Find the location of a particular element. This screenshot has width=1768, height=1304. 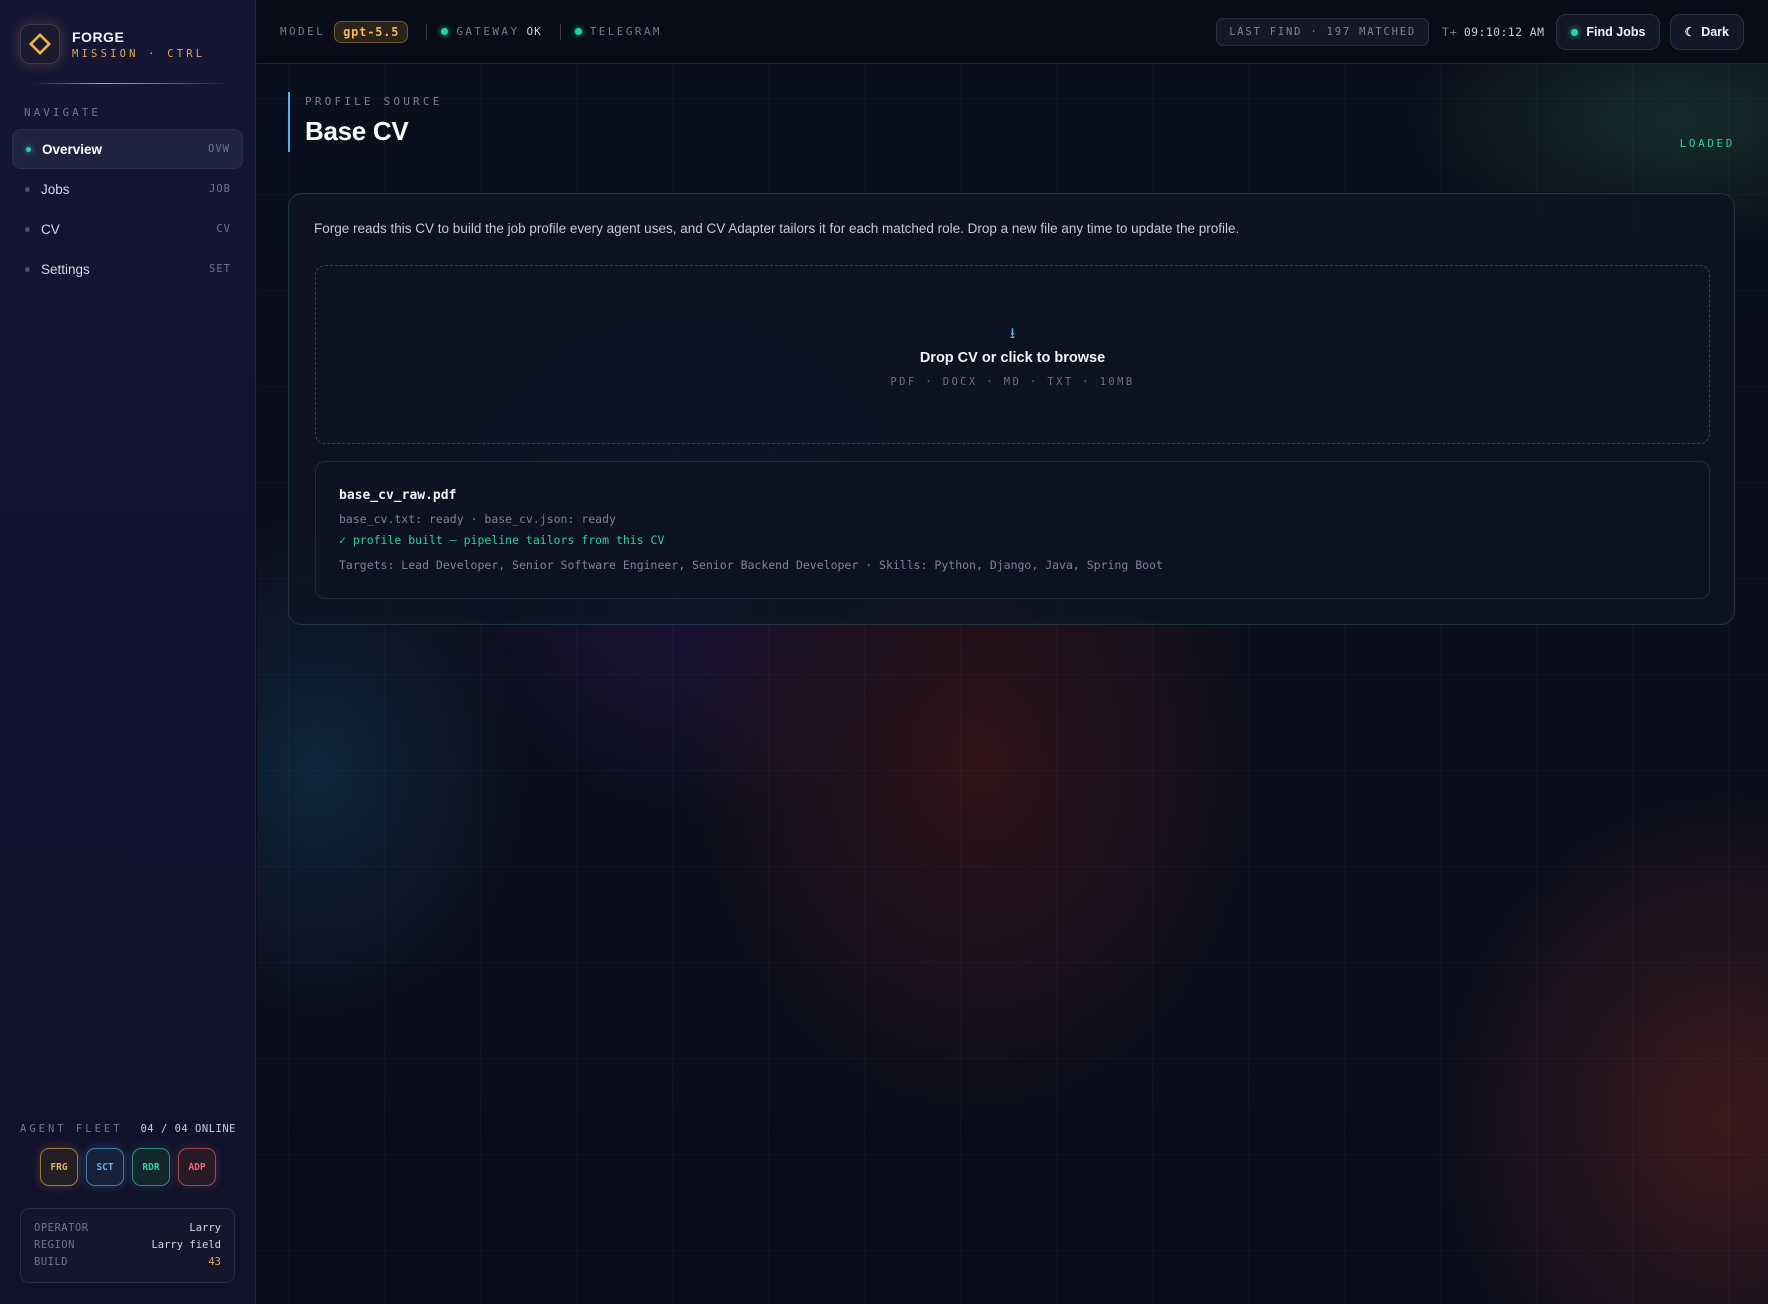

status-badge: LOADED is located at coordinates (1707, 143).